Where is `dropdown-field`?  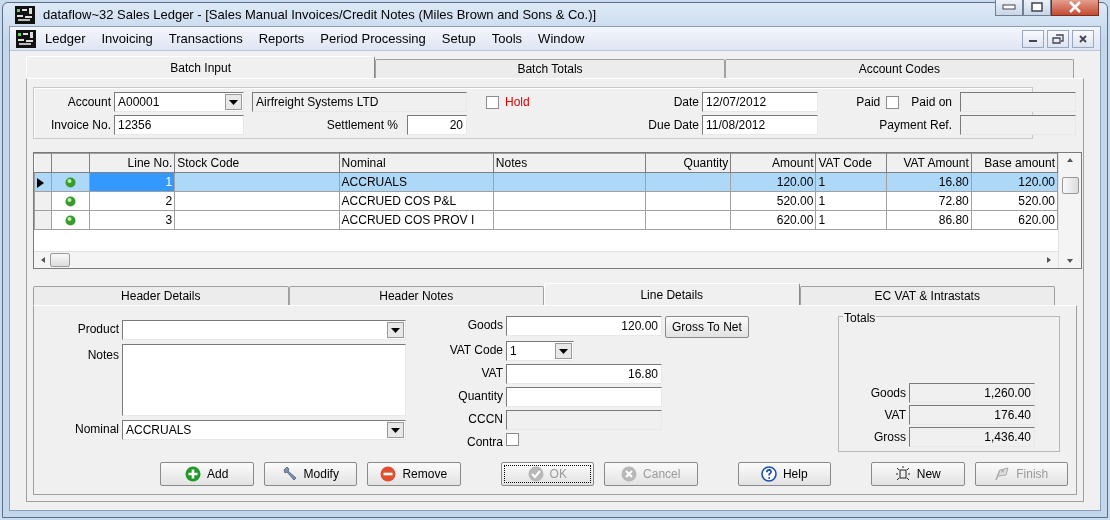
dropdown-field is located at coordinates (264, 330).